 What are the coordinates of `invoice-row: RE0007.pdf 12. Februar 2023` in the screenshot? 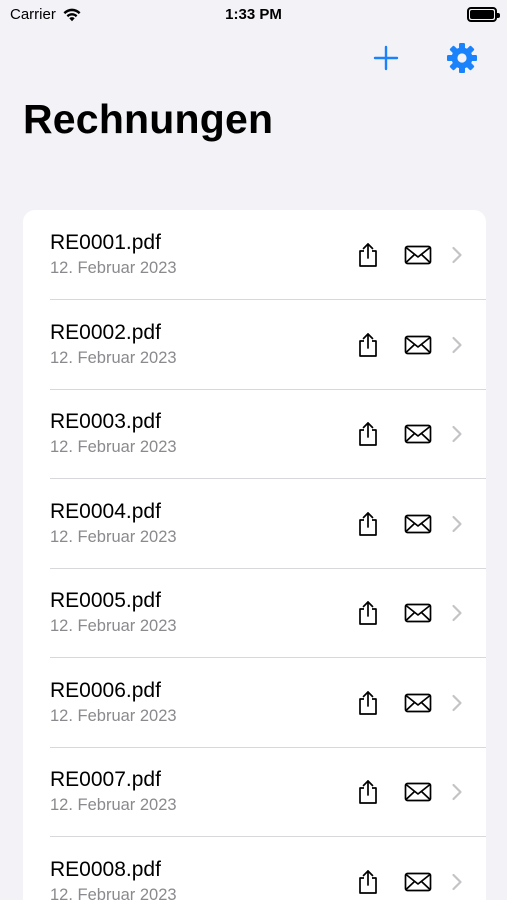 It's located at (254, 792).